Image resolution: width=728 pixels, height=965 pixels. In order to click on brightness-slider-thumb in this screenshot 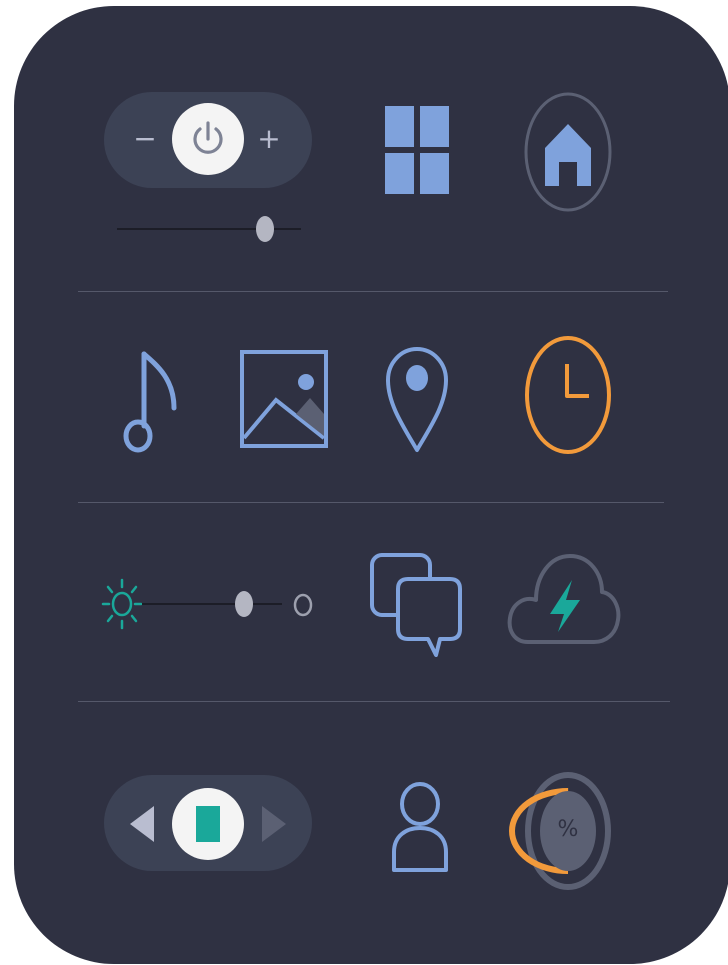, I will do `click(244, 604)`.